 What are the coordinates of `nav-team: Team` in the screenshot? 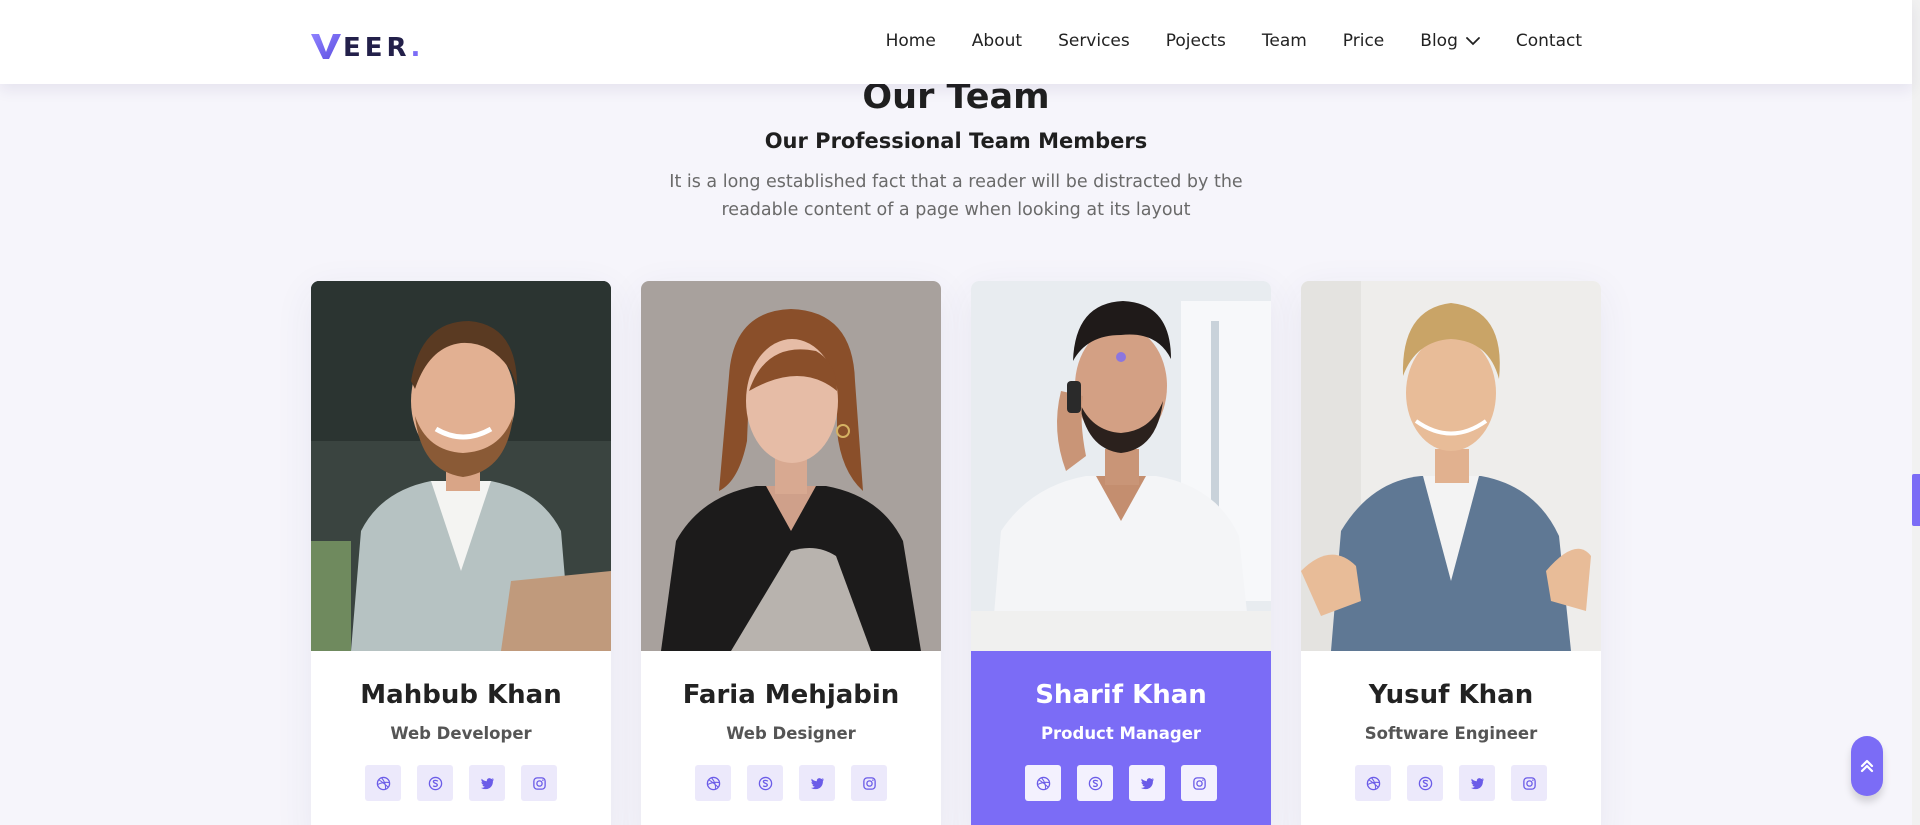 It's located at (1284, 41).